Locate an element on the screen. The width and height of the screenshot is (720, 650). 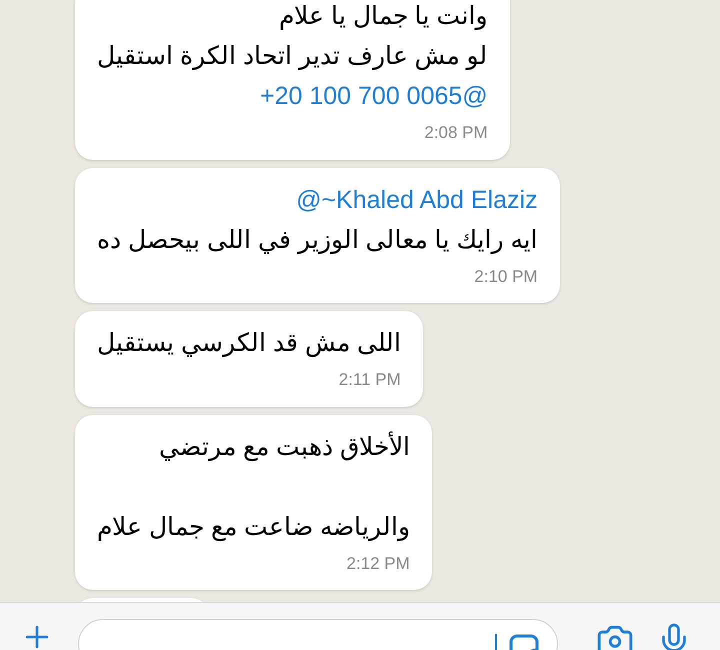
message-time: 2:10 PM is located at coordinates (506, 277).